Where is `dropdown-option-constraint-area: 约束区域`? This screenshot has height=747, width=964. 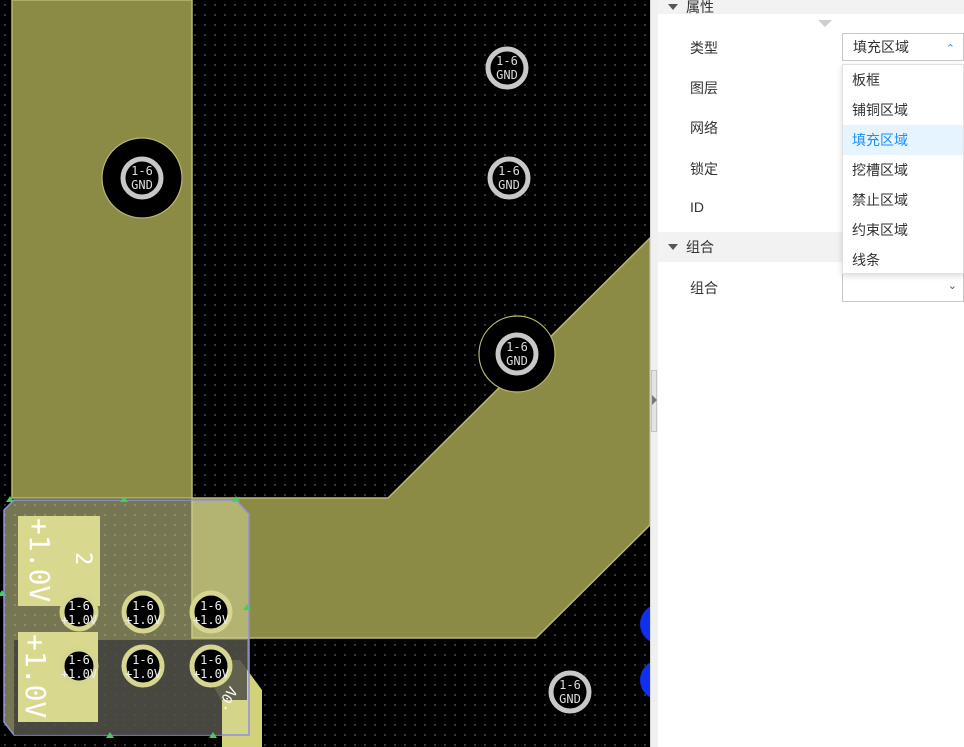
dropdown-option-constraint-area: 约束区域 is located at coordinates (903, 230).